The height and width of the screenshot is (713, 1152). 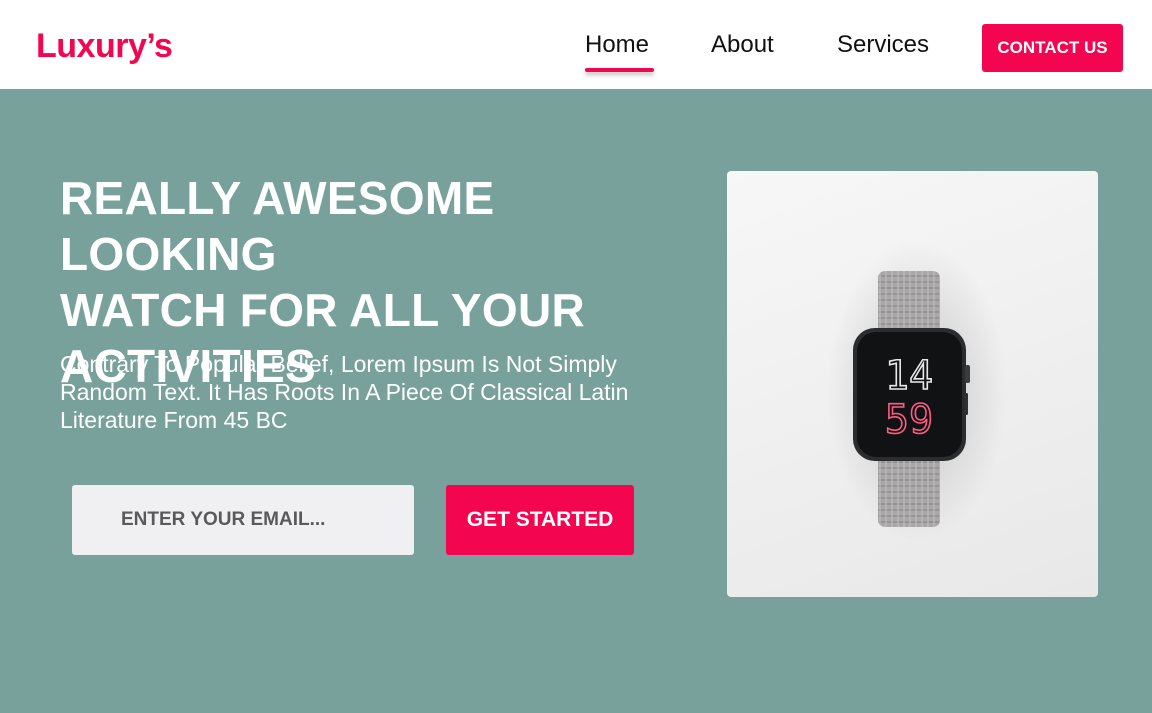 I want to click on get-started-button: GET STARTED, so click(x=540, y=520).